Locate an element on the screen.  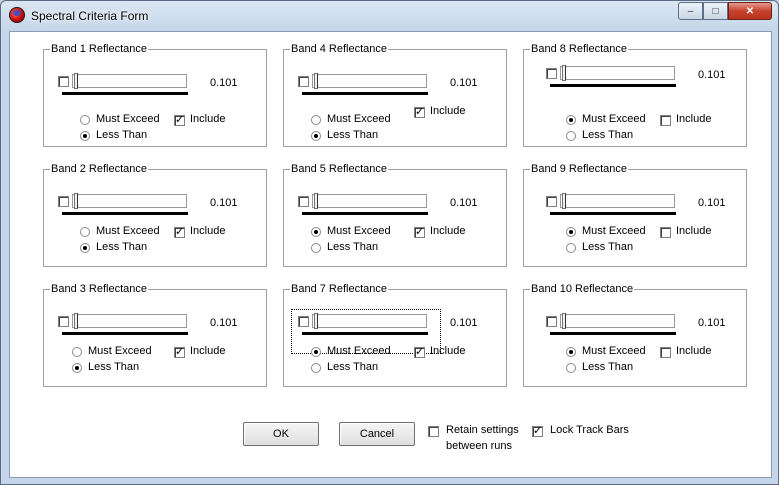
maximize-button: □ is located at coordinates (715, 11).